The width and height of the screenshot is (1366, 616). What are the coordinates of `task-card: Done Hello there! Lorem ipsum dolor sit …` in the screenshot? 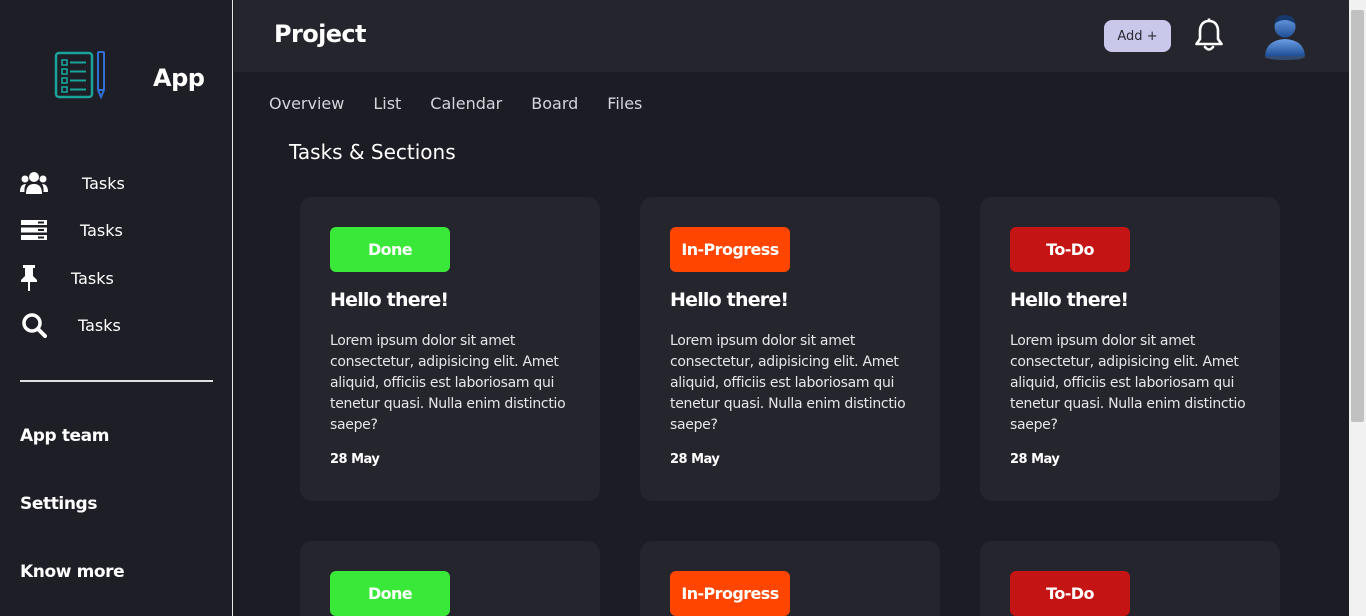 It's located at (450, 349).